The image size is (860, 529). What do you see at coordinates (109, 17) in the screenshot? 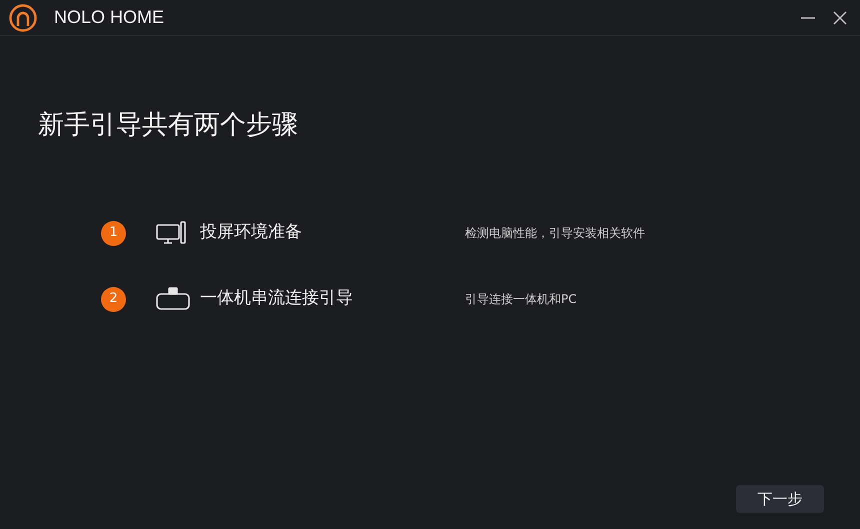
I see `window-title: NOLO HOME` at bounding box center [109, 17].